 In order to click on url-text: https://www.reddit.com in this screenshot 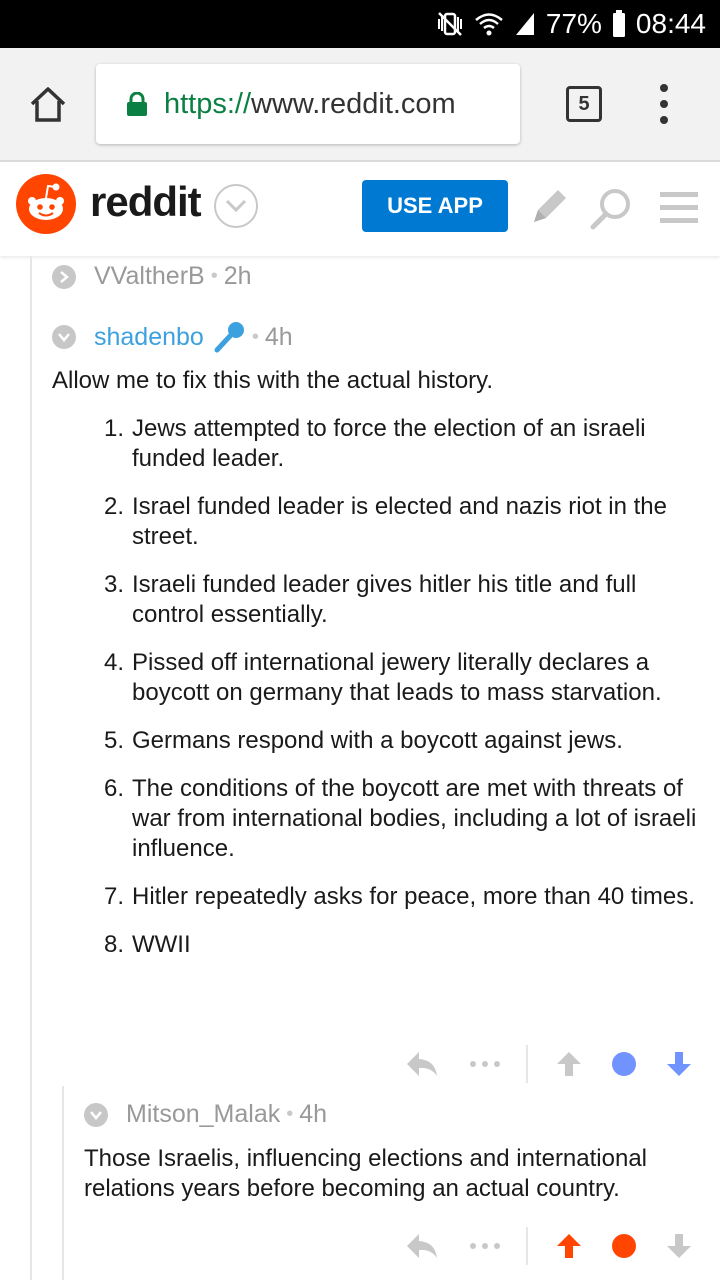, I will do `click(310, 104)`.